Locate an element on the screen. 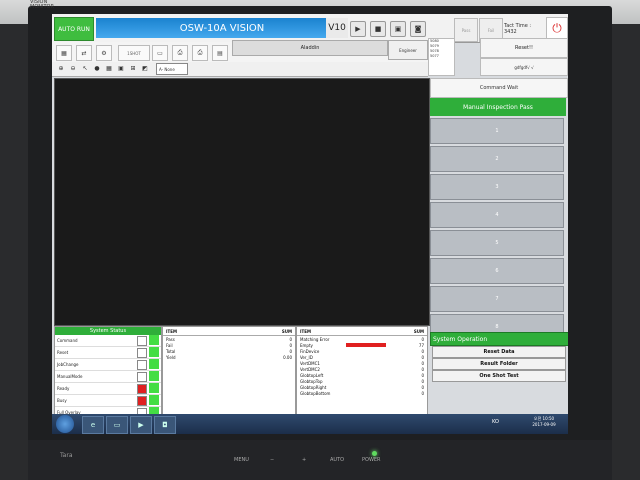  open-icon: ⇄ is located at coordinates (84, 53).